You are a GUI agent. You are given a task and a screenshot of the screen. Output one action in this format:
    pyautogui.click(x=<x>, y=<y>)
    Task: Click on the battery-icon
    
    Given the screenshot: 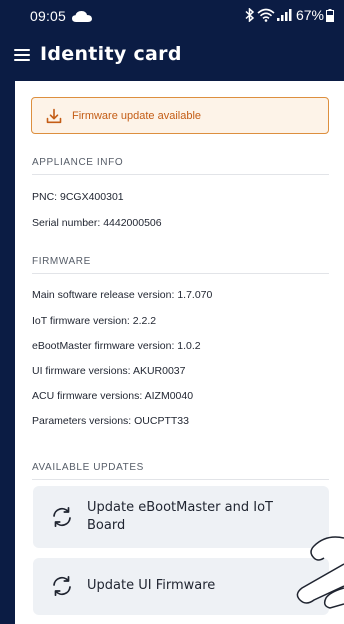 What is the action you would take?
    pyautogui.click(x=330, y=15)
    